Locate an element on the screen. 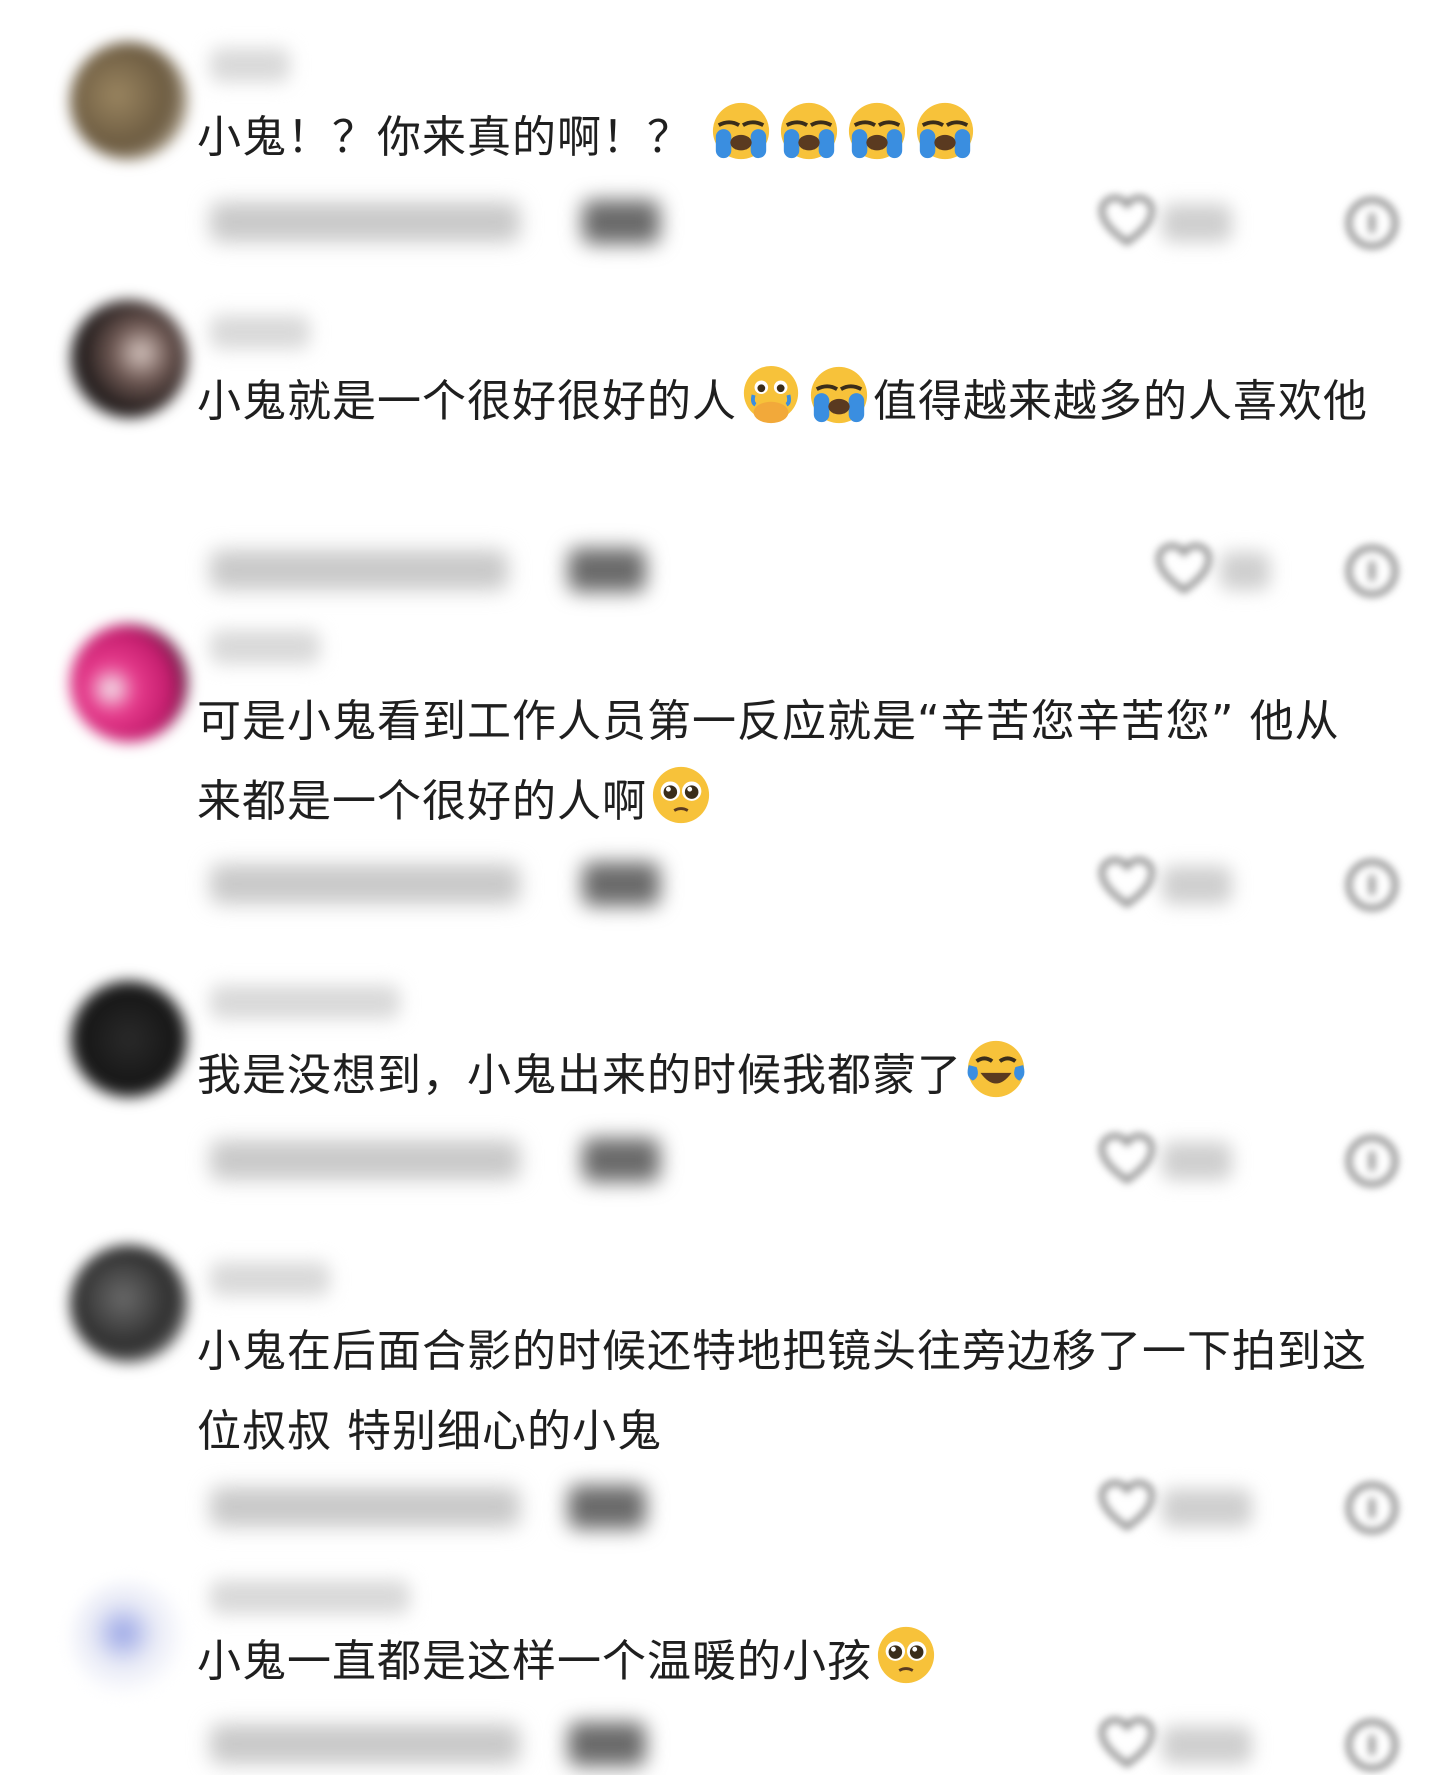 The image size is (1440, 1775). comment-text-content: 可是小鬼看到工作人员第一反应就是“辛苦您辛苦您” 他从来都是一个很好的人啊 is located at coordinates (768, 761).